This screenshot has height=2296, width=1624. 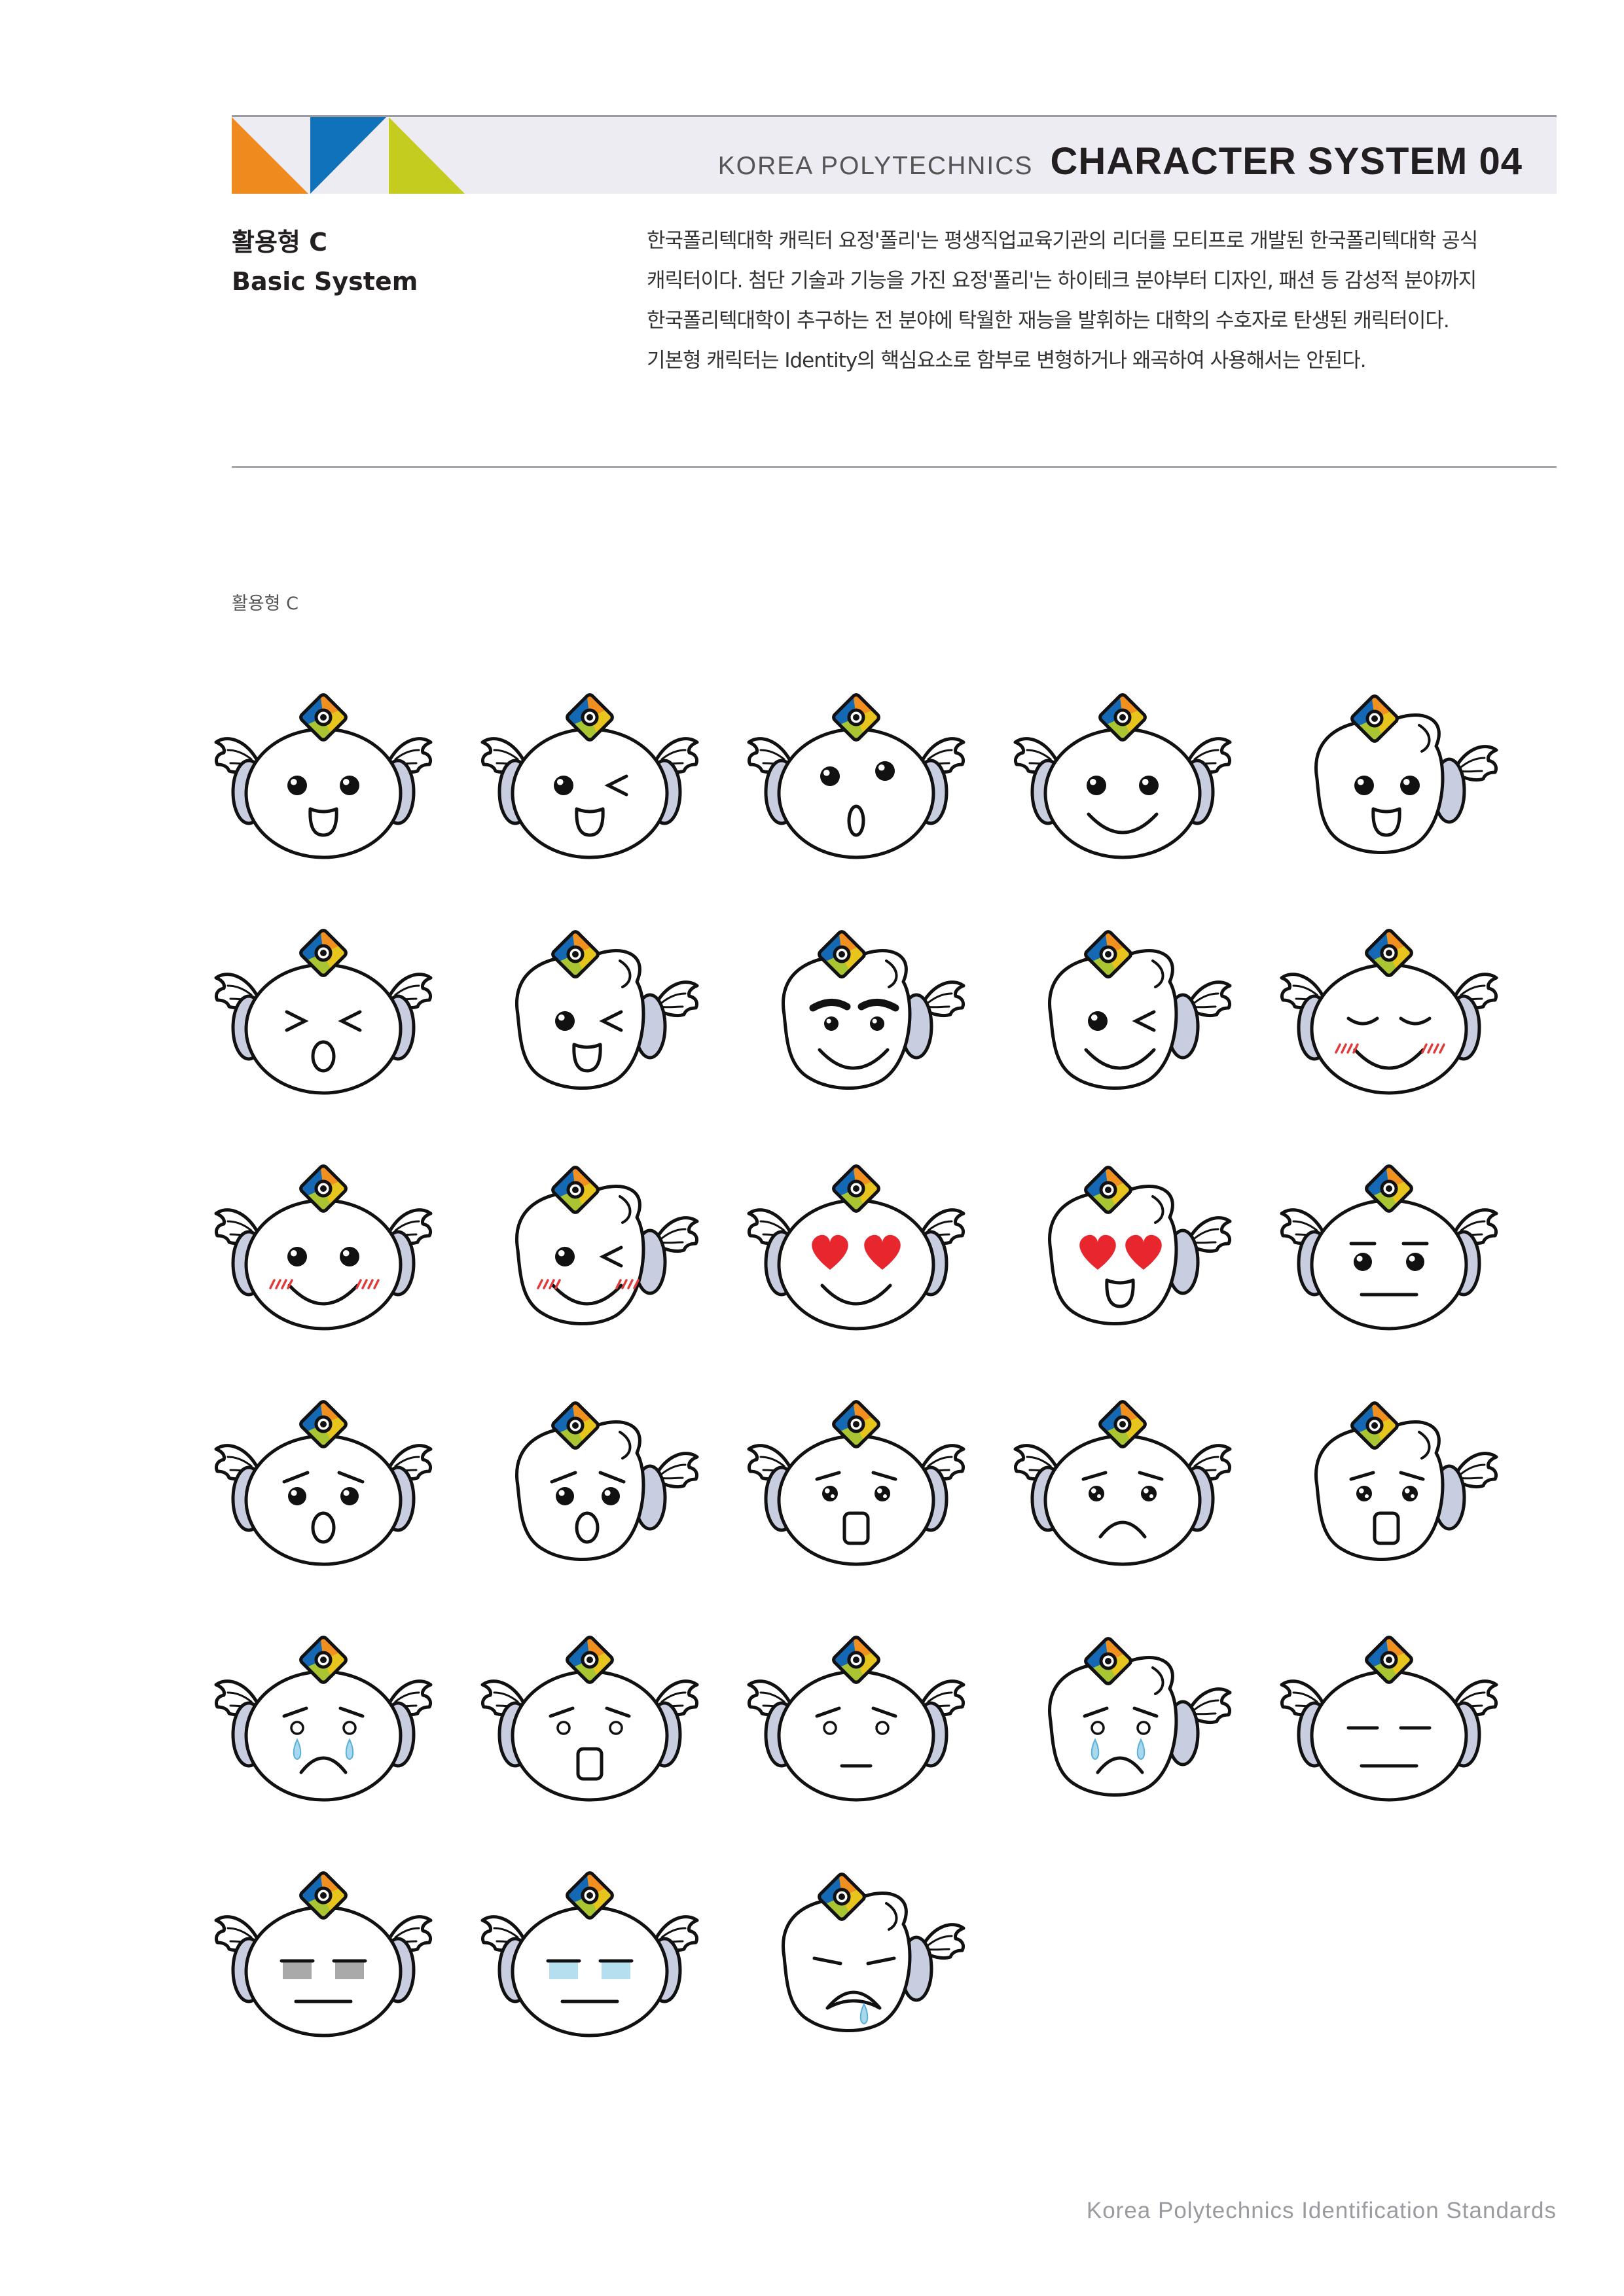 What do you see at coordinates (265, 604) in the screenshot?
I see `grid-caption: 활용형 C` at bounding box center [265, 604].